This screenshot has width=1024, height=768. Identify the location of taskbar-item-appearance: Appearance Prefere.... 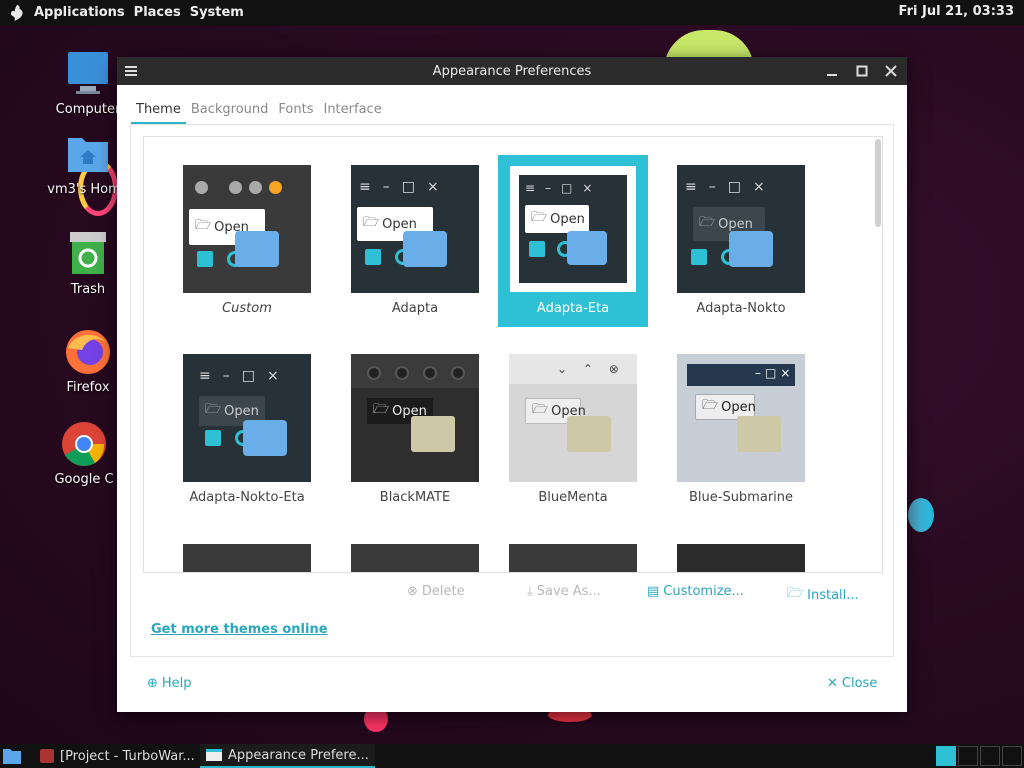
(287, 756).